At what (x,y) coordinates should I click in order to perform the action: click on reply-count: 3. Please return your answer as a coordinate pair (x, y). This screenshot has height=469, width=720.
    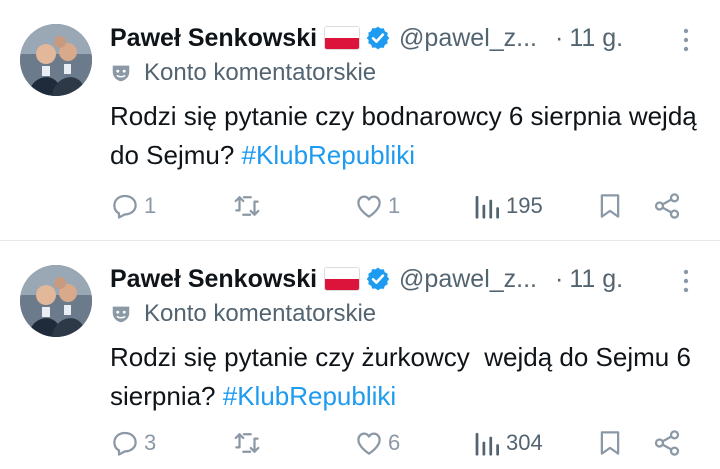
    Looking at the image, I should click on (150, 442).